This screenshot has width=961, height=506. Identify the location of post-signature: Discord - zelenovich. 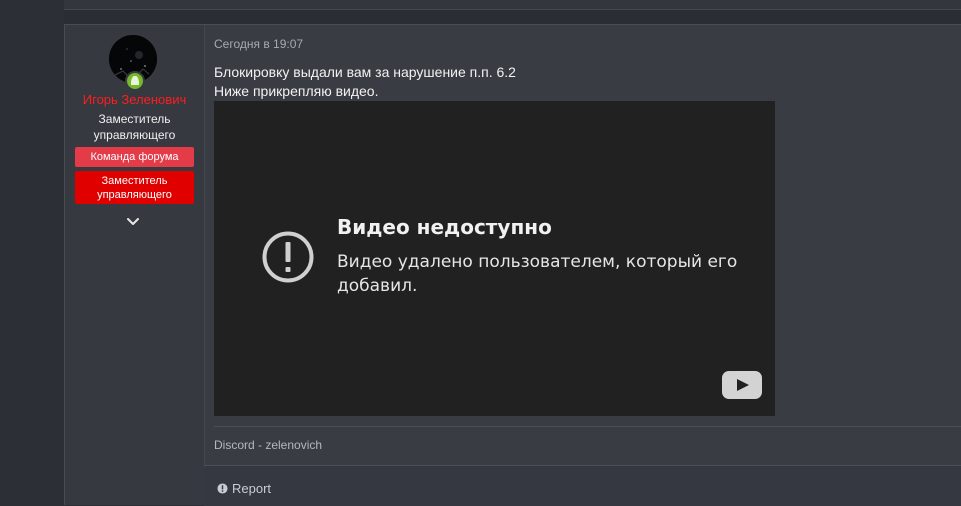
(268, 445).